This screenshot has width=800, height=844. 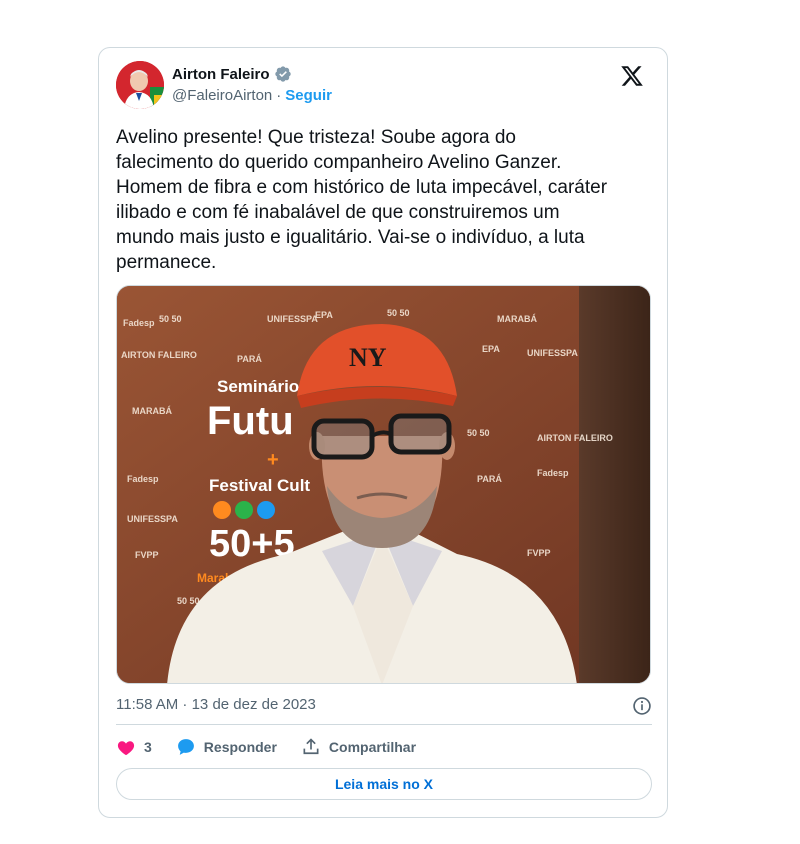 I want to click on cap-logo: NY, so click(x=368, y=357).